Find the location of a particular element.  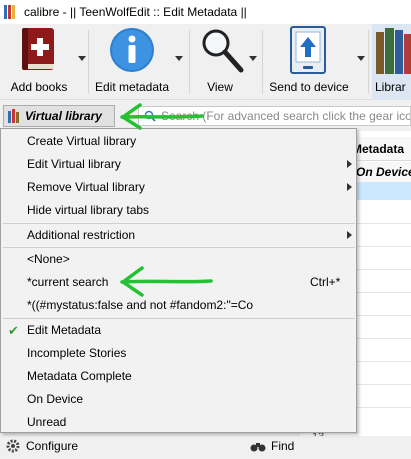

gear-icon is located at coordinates (13, 446).